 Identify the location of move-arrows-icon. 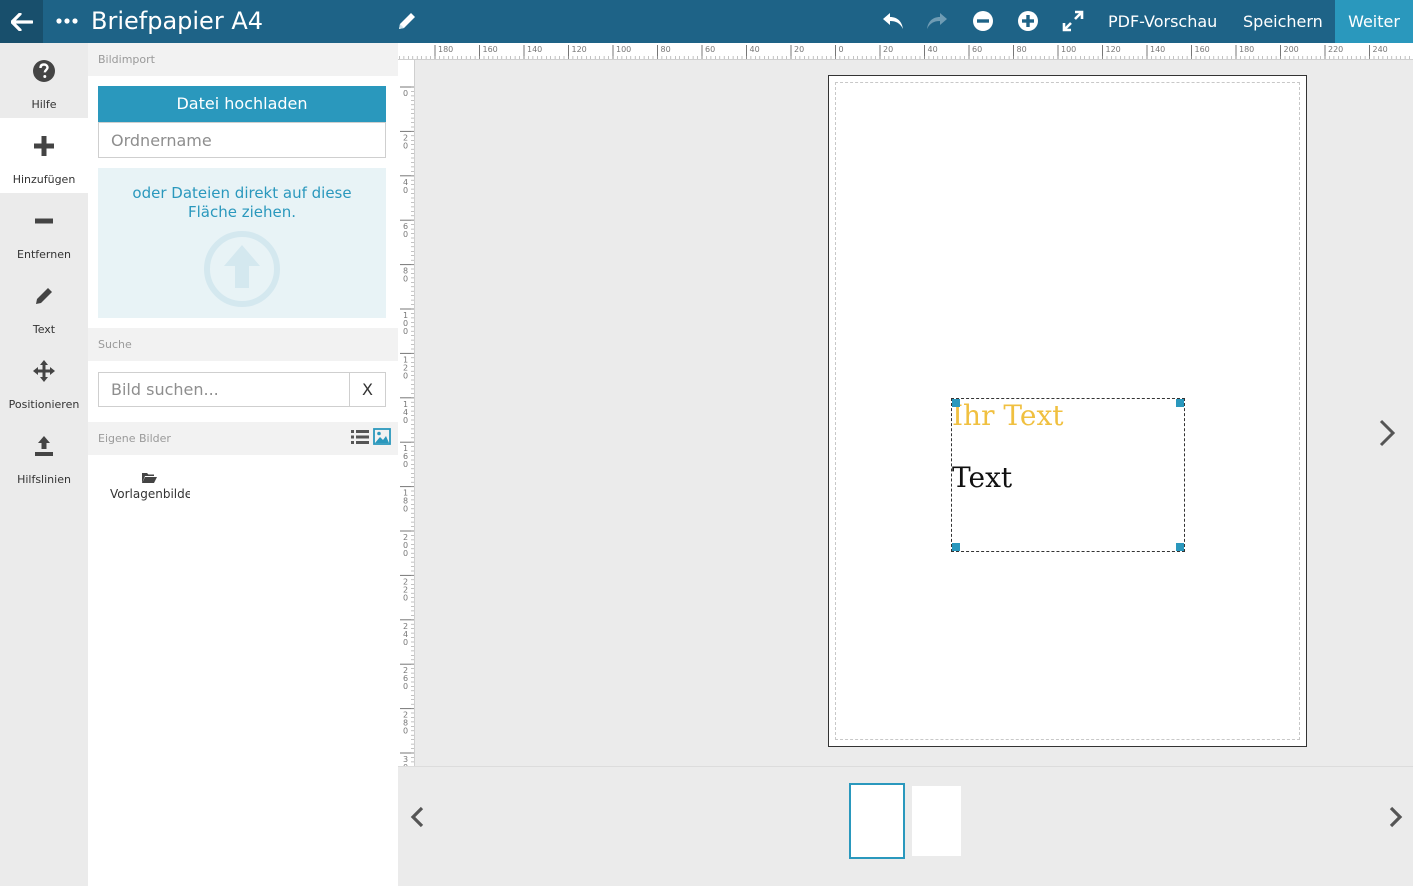
(44, 371).